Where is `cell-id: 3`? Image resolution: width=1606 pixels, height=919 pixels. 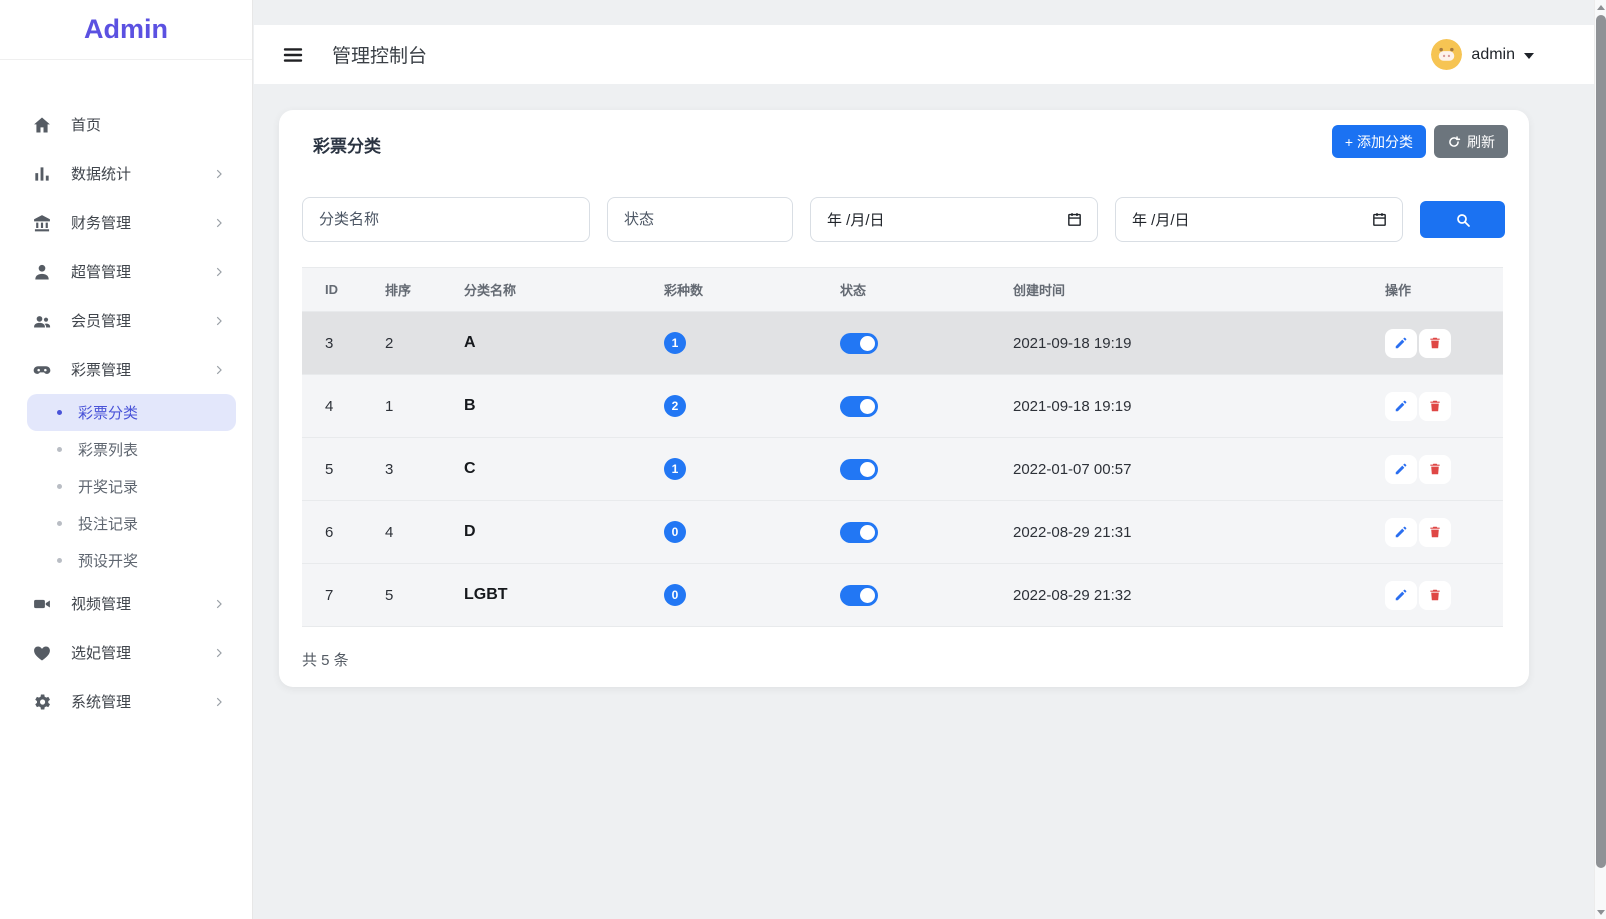
cell-id: 3 is located at coordinates (332, 343).